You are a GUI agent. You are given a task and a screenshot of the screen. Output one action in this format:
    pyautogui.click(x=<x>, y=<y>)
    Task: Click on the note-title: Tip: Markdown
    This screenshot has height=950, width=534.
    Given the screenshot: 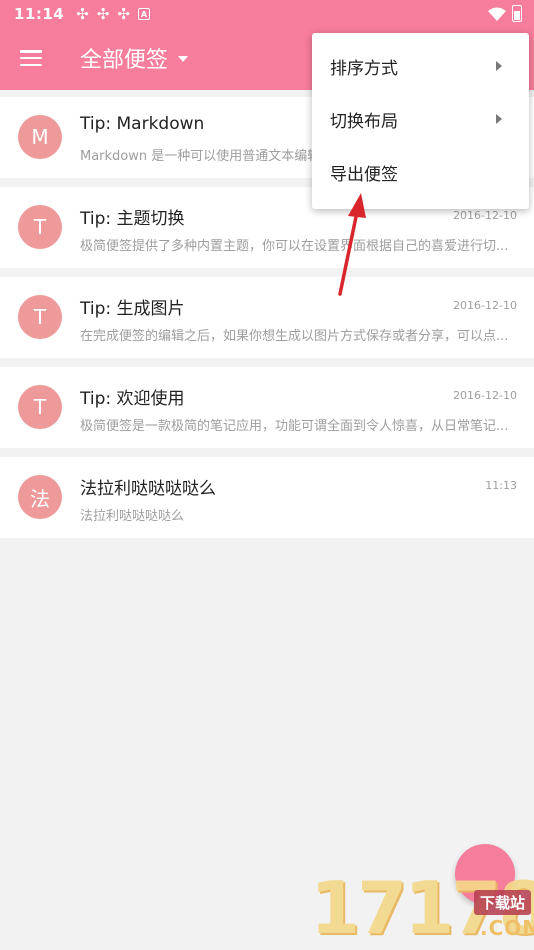 What is the action you would take?
    pyautogui.click(x=142, y=124)
    